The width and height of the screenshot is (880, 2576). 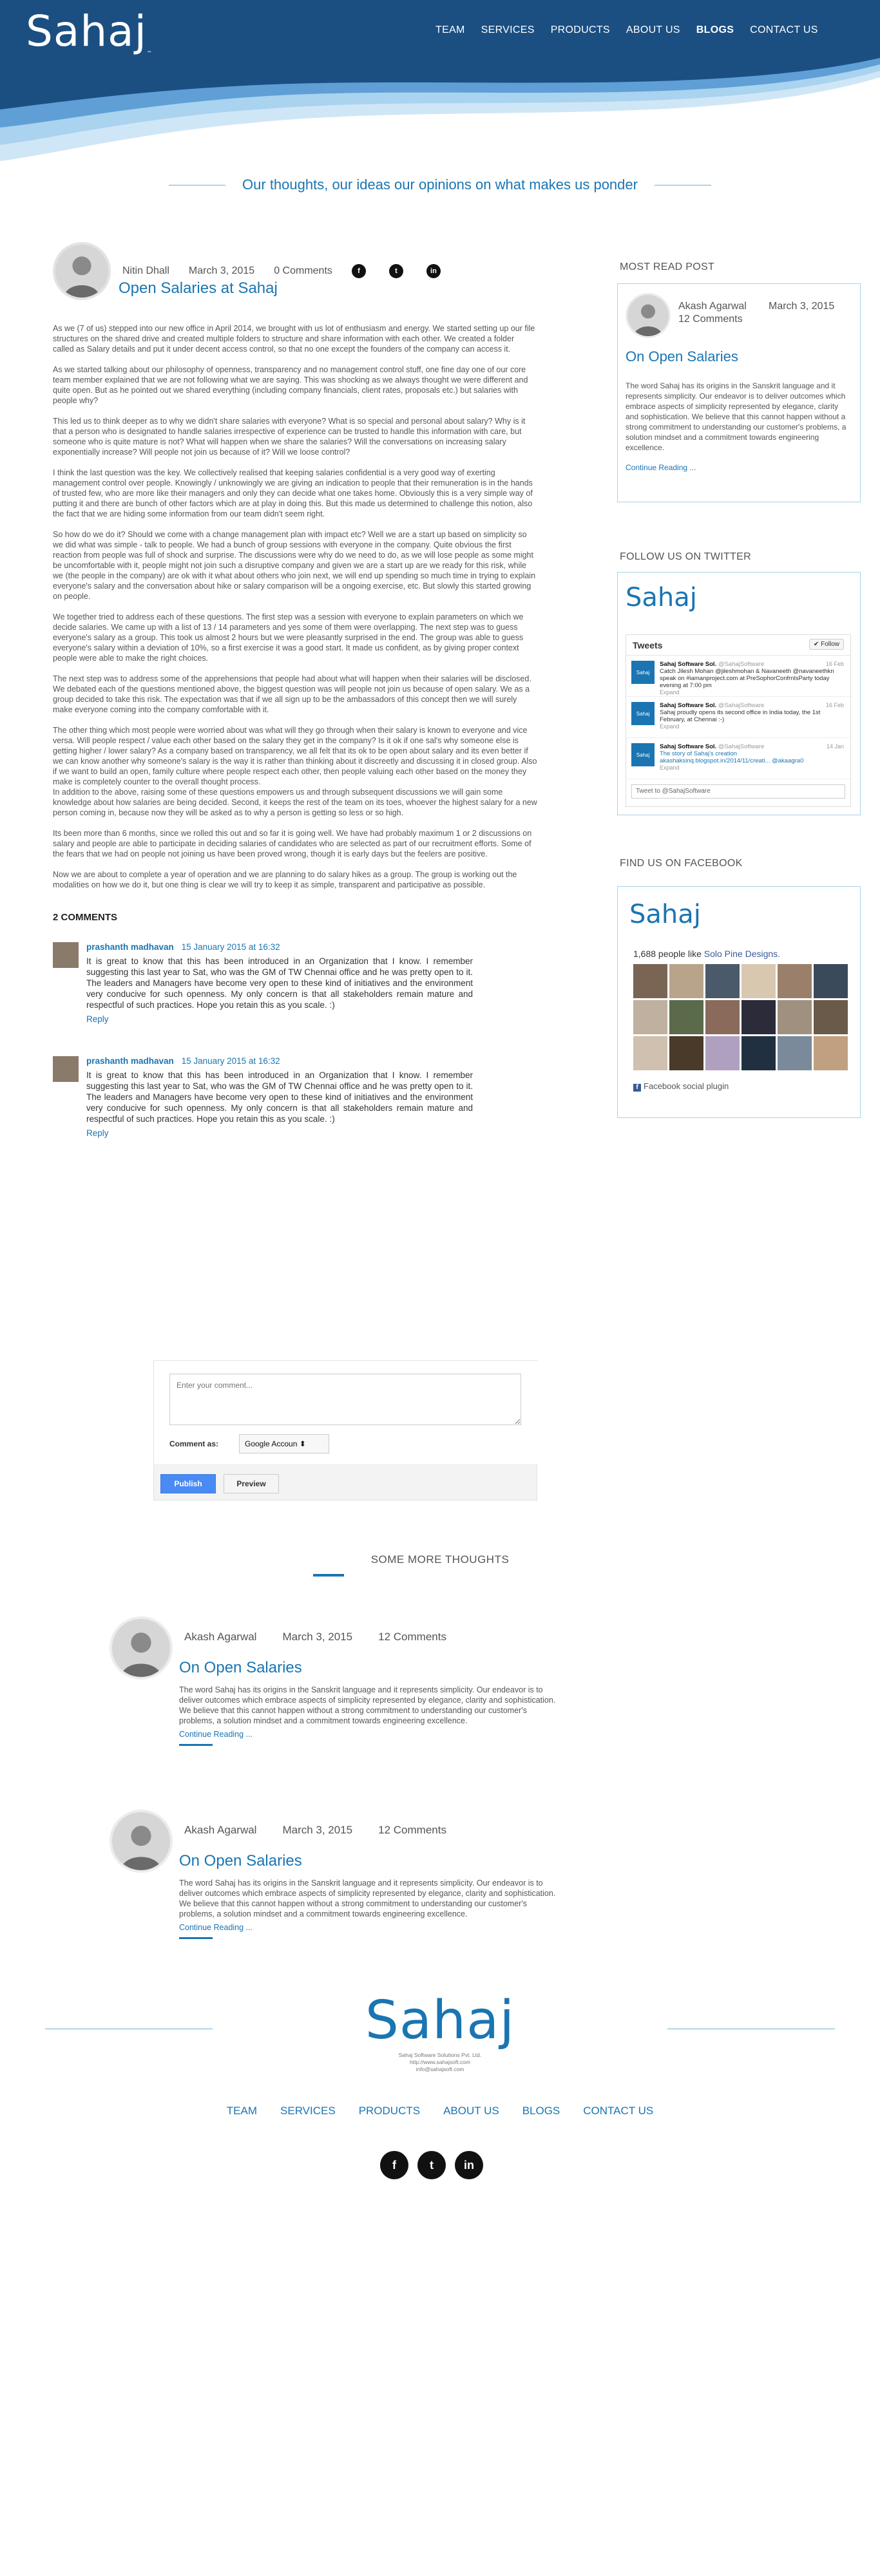 I want to click on most-read-comments: 12 Comments, so click(x=710, y=319).